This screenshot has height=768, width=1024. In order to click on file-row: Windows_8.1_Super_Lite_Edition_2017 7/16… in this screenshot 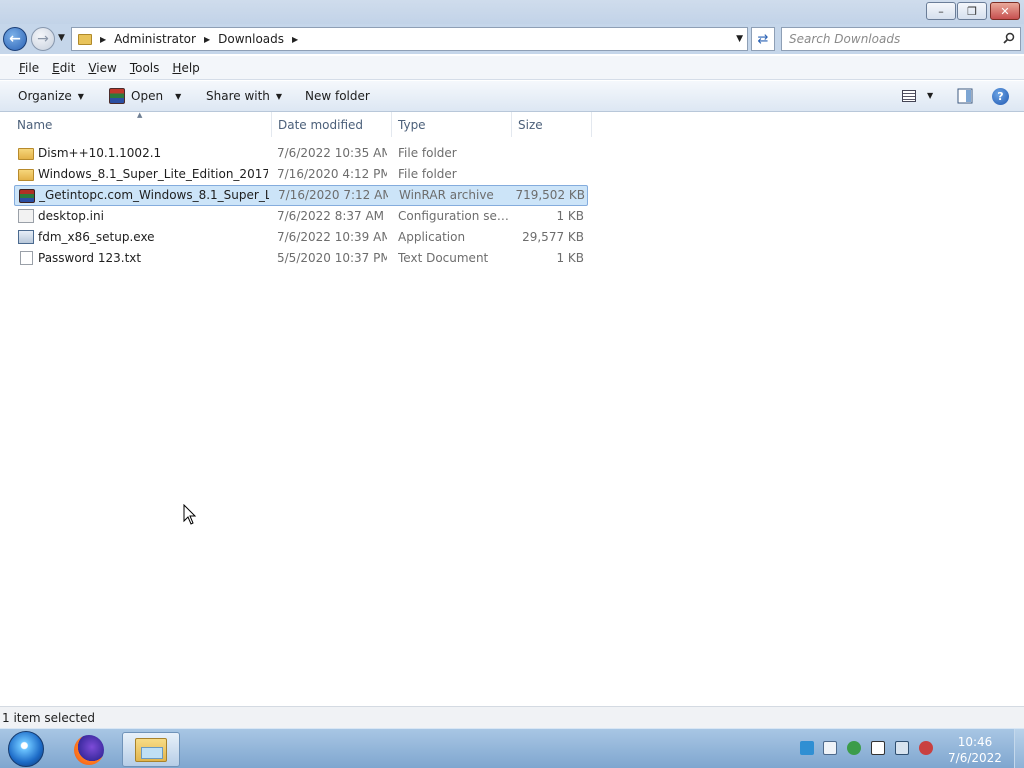, I will do `click(301, 174)`.